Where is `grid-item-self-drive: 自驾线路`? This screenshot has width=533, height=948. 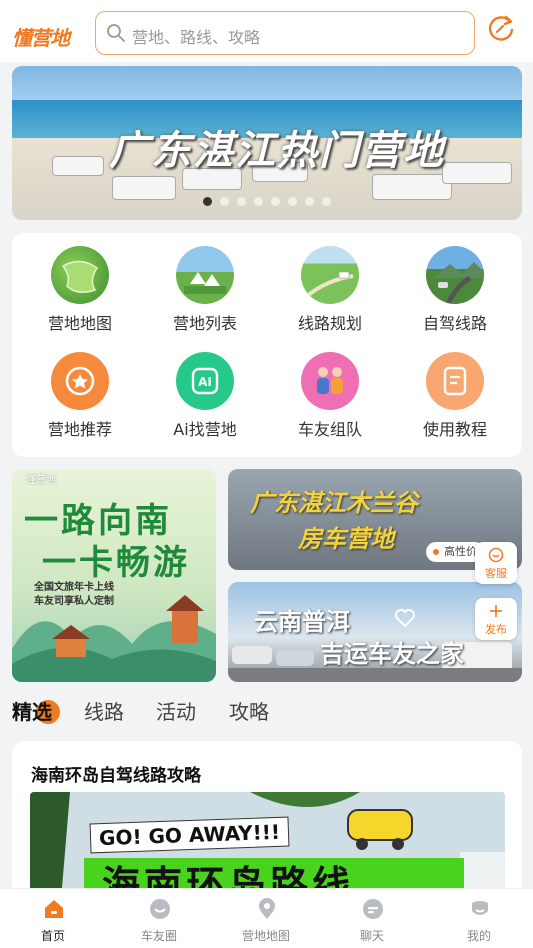
grid-item-self-drive: 自驾线路 is located at coordinates (455, 290).